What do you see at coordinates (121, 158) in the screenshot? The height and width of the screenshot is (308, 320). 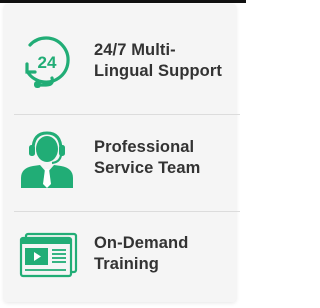 I see `feature-item-service-team: Professional Service Team` at bounding box center [121, 158].